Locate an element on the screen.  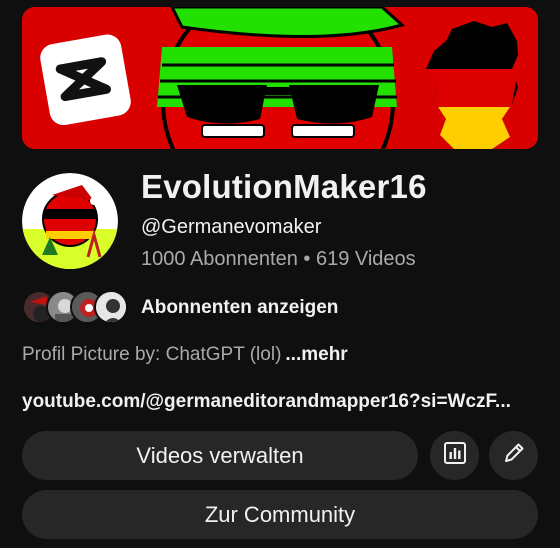
subscriber-avatars is located at coordinates (76, 307).